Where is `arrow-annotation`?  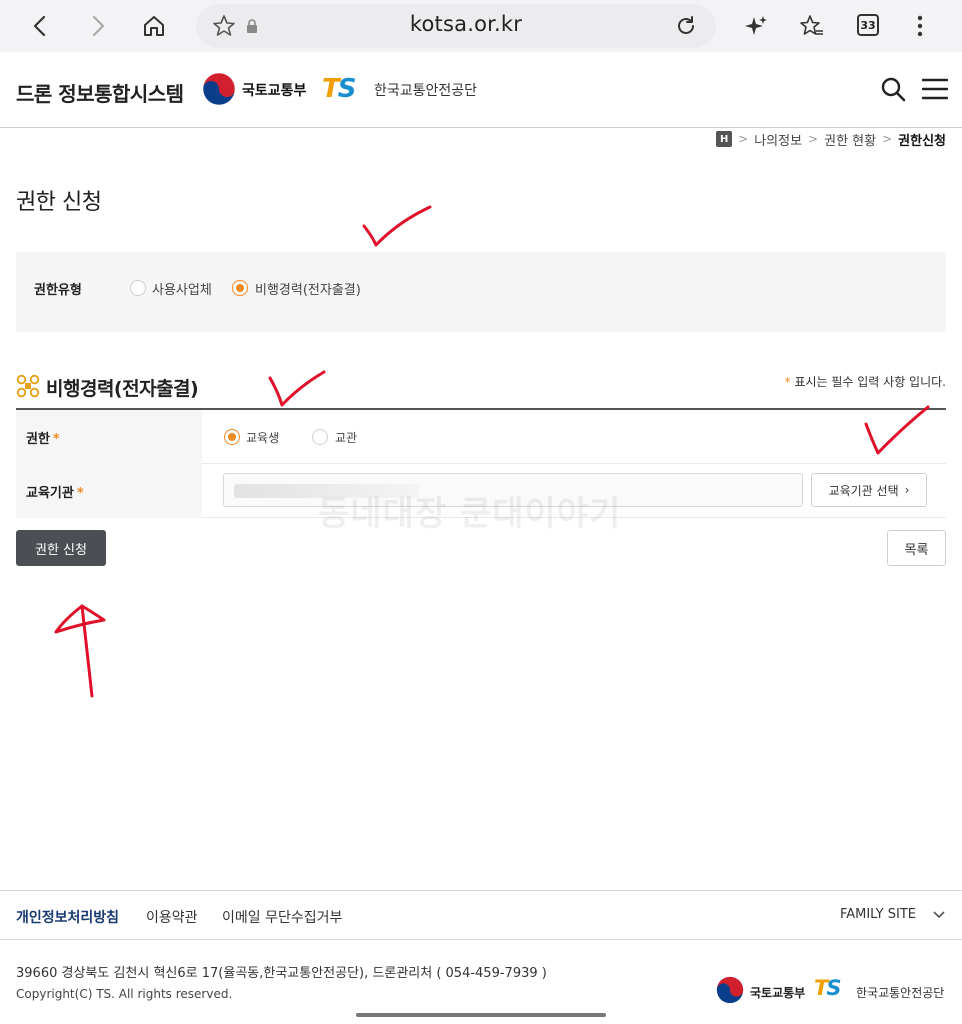 arrow-annotation is located at coordinates (80, 651).